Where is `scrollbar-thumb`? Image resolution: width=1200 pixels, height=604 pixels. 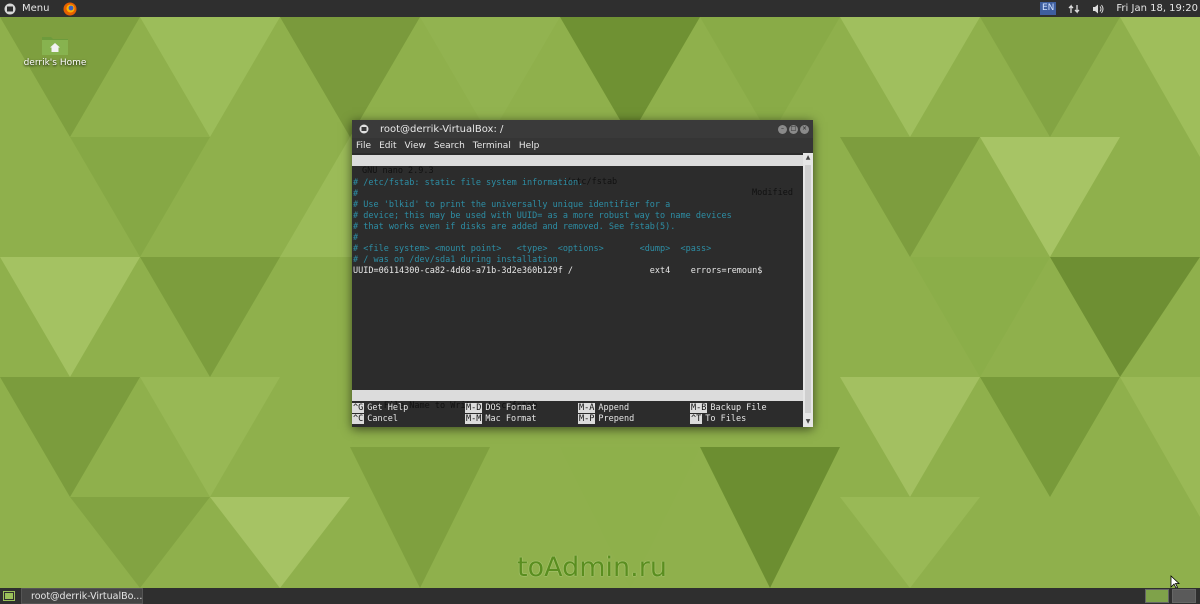
scrollbar-thumb is located at coordinates (808, 289).